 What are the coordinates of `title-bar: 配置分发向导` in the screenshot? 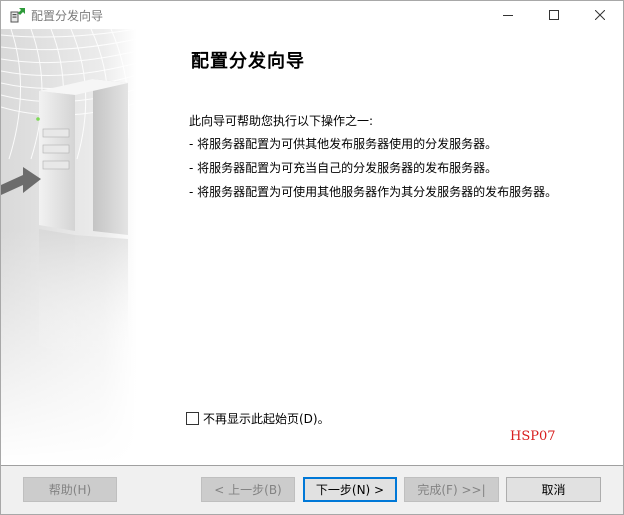 It's located at (312, 15).